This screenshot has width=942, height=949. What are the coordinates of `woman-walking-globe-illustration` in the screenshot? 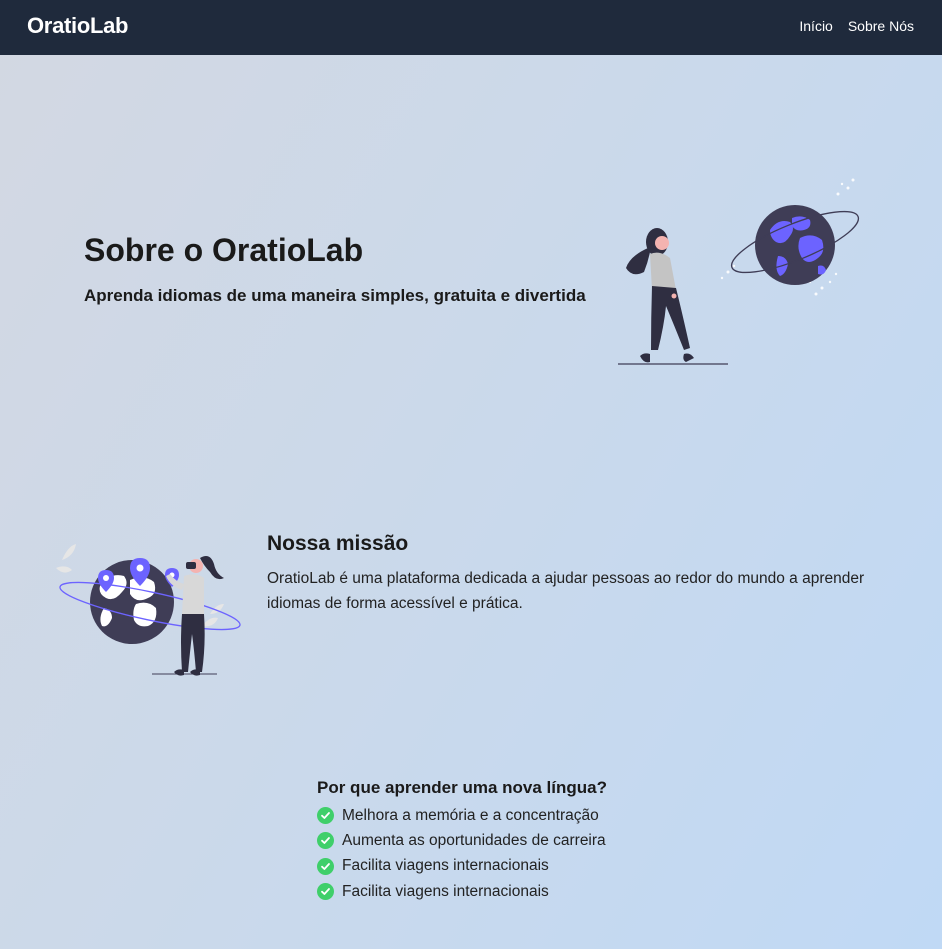 It's located at (739, 271).